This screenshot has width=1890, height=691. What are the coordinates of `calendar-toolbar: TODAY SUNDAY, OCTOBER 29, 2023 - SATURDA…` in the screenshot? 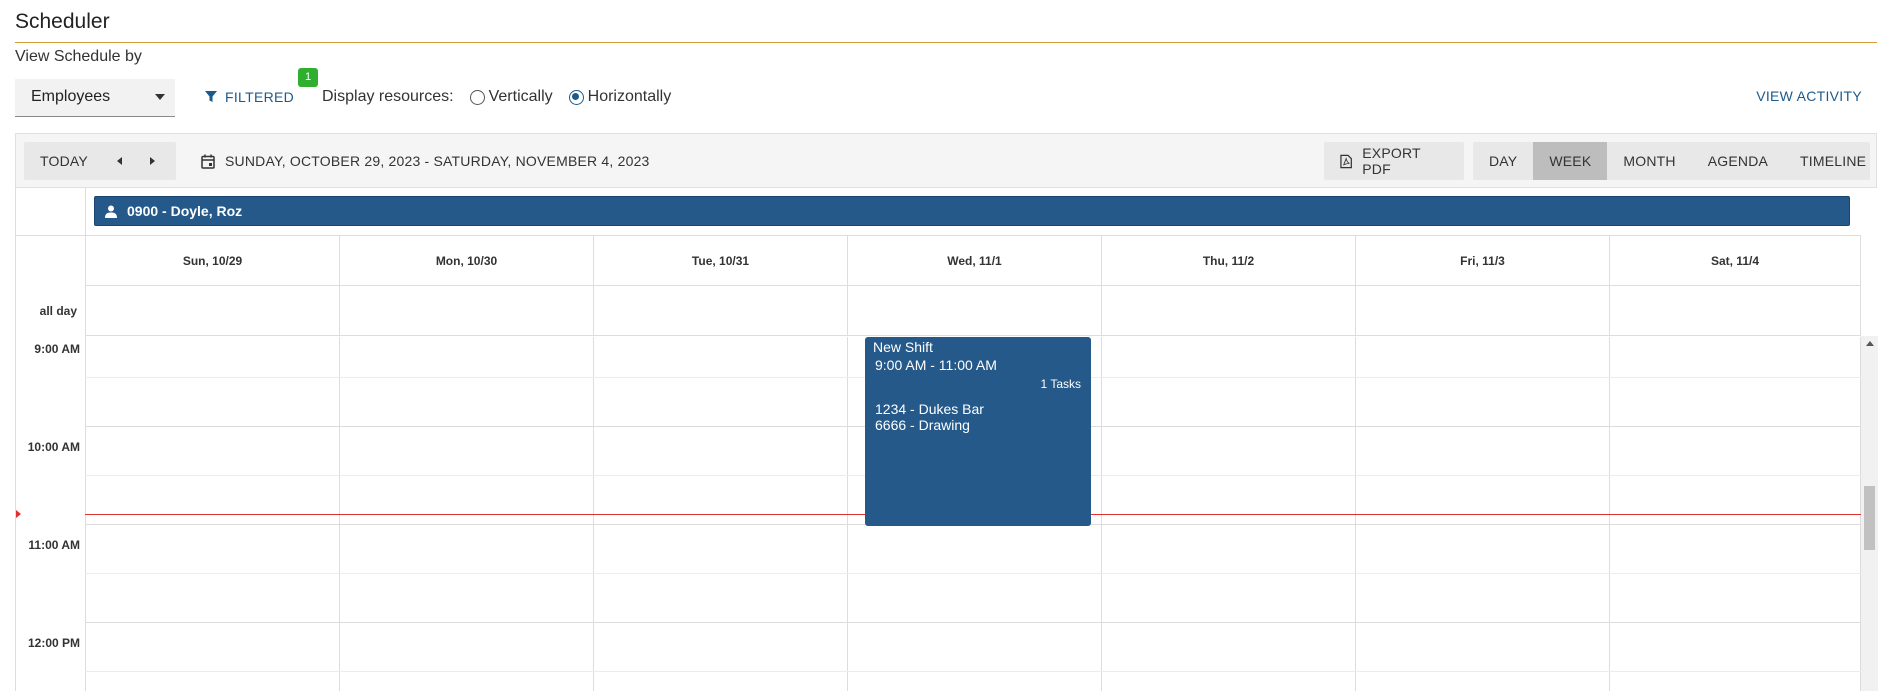 It's located at (946, 160).